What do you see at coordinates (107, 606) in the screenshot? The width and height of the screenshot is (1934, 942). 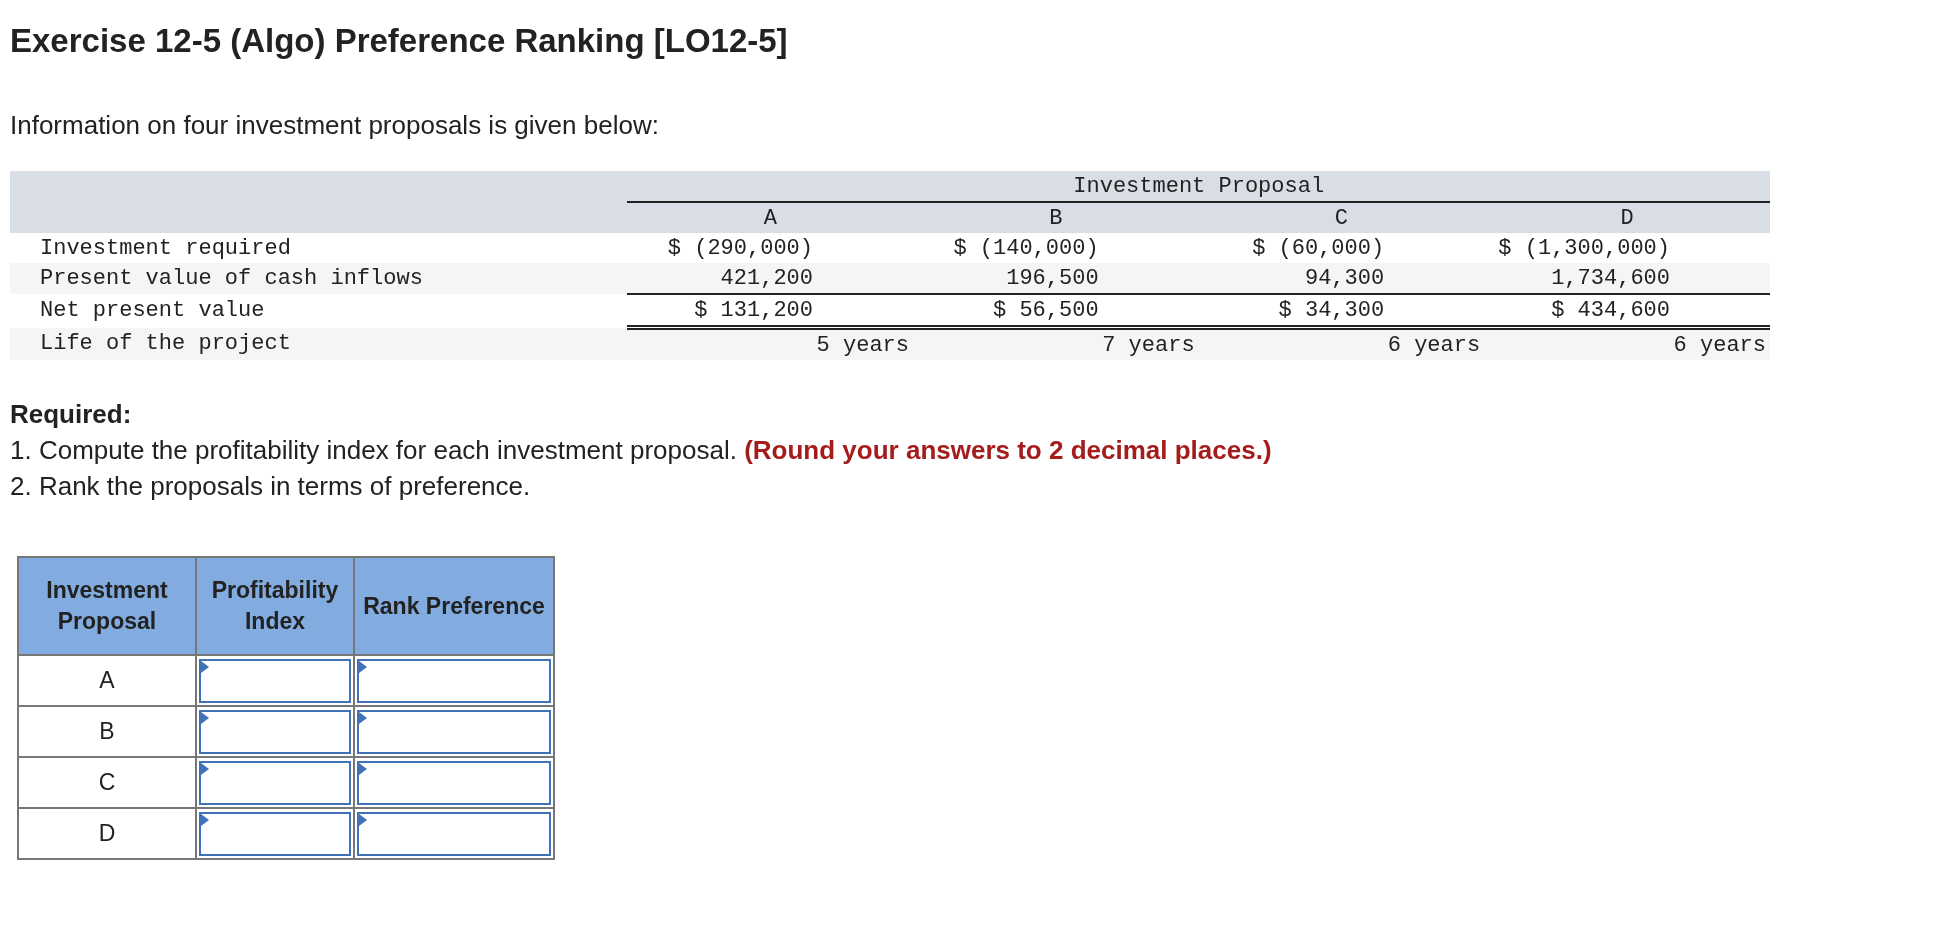 I see `column-heading: Investment Proposal` at bounding box center [107, 606].